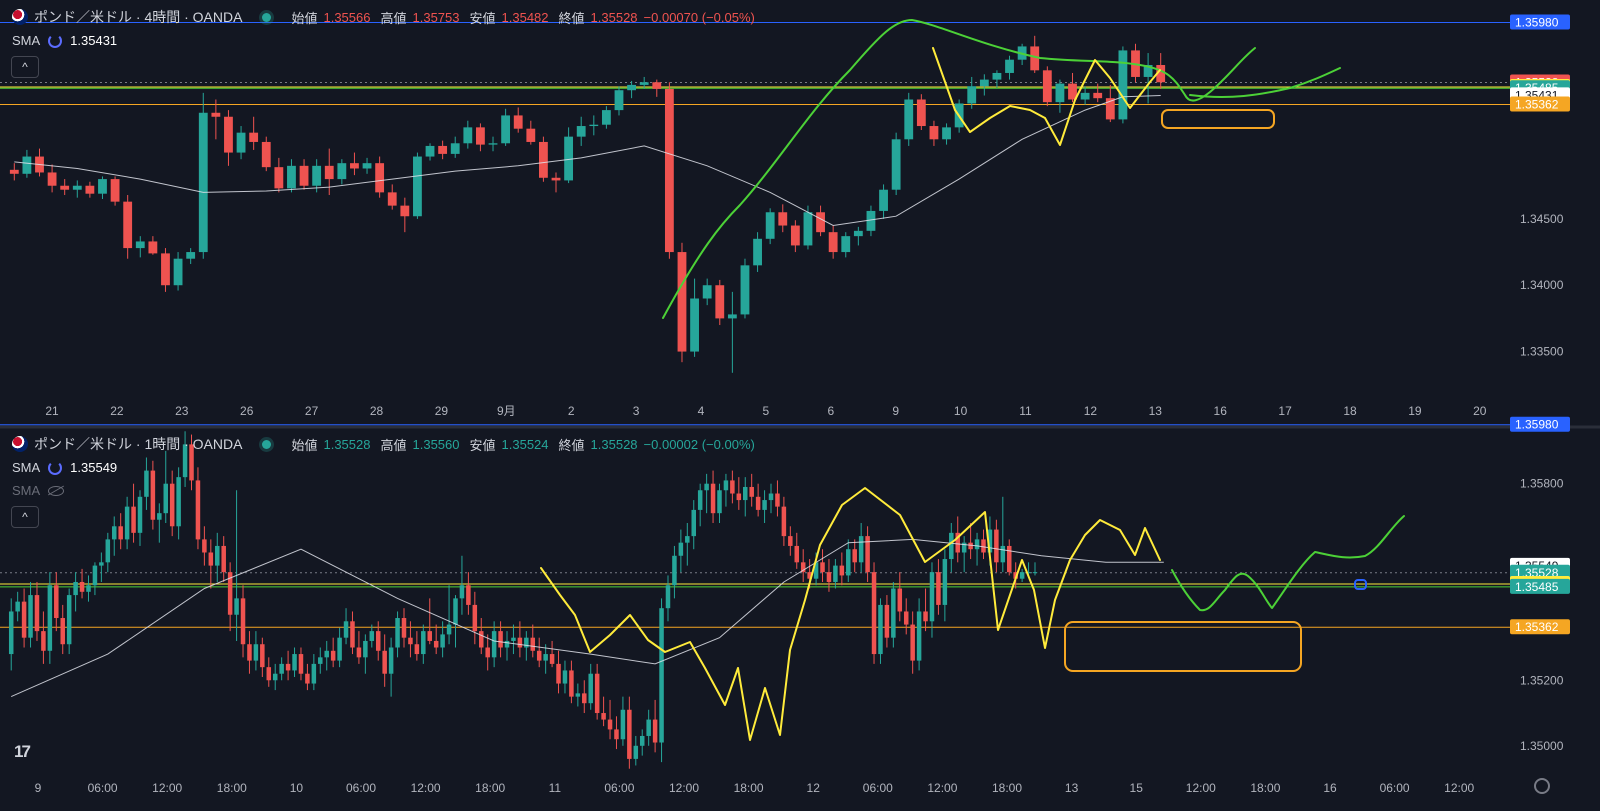 Image resolution: width=1600 pixels, height=811 pixels. Describe the element at coordinates (64, 467) in the screenshot. I see `bottom-sma-legend: SMA 1.35549` at that location.